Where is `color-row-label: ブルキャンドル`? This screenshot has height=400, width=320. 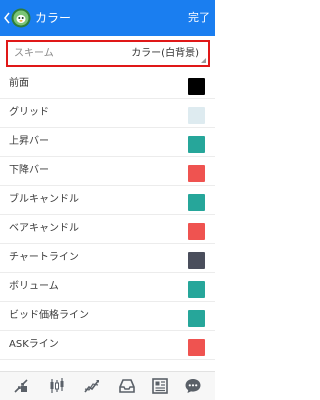 color-row-label: ブルキャンドル is located at coordinates (44, 199).